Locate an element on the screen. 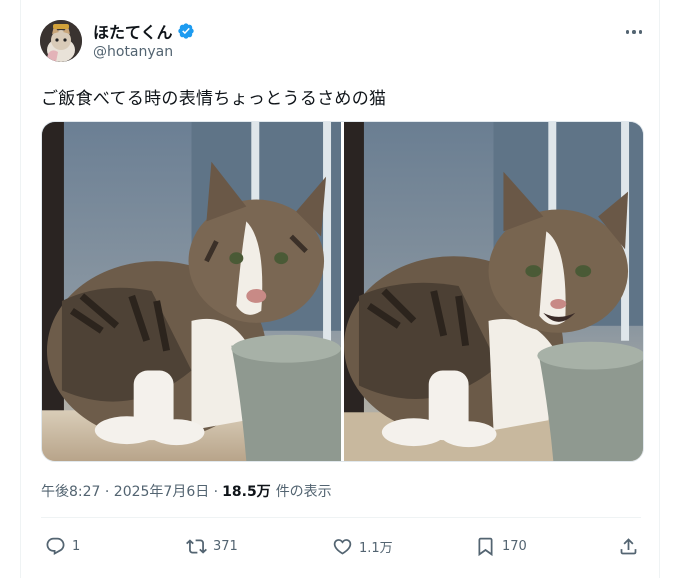  action-bar: 1 371 1.1万 170 is located at coordinates (341, 546).